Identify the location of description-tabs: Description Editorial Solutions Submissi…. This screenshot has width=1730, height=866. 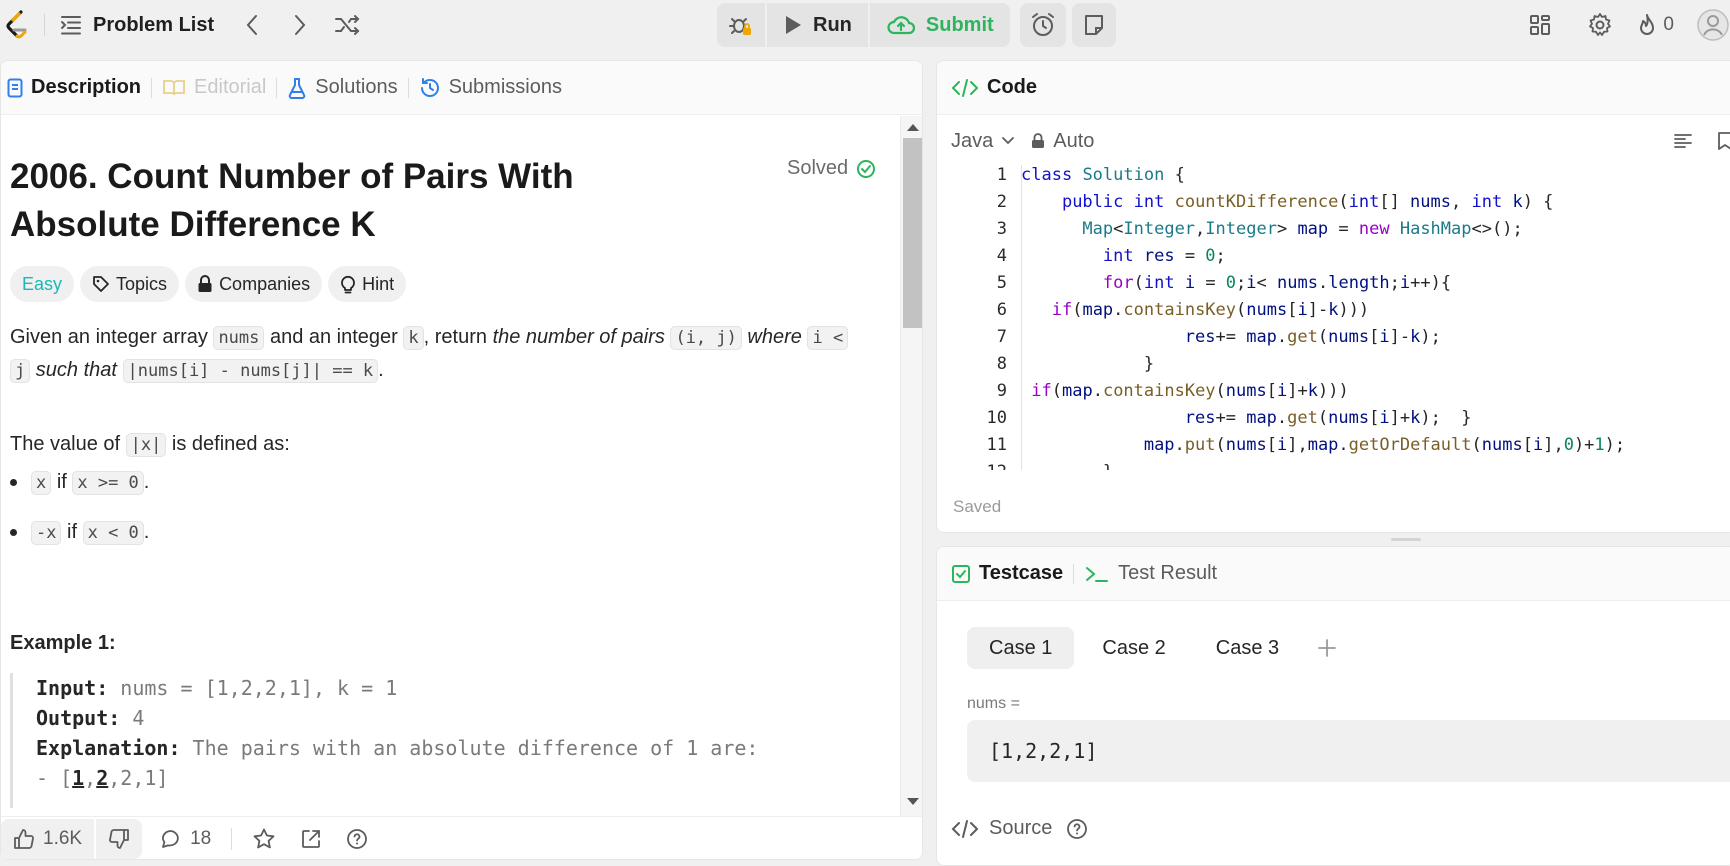
(461, 88).